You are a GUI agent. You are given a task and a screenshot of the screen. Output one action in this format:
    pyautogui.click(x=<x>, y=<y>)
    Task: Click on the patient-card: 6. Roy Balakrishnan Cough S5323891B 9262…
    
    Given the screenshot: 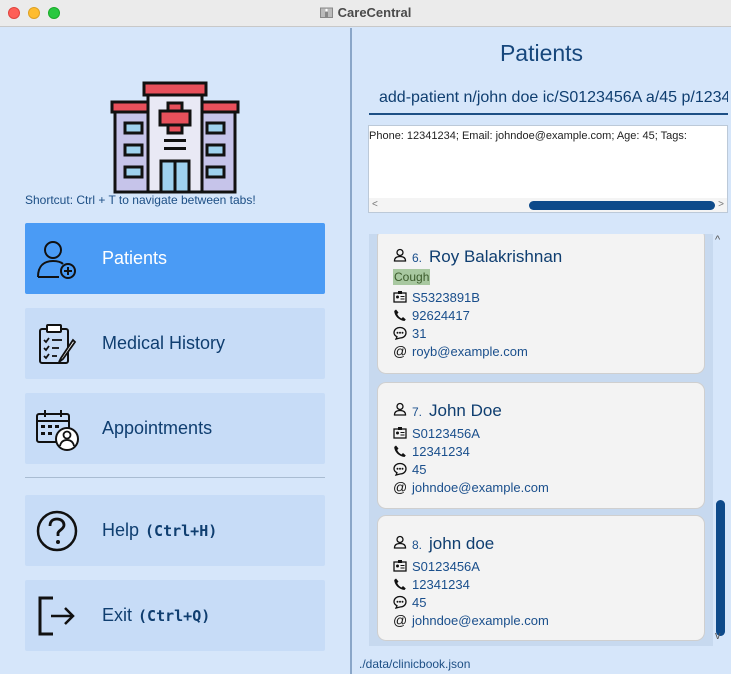 What is the action you would take?
    pyautogui.click(x=541, y=304)
    